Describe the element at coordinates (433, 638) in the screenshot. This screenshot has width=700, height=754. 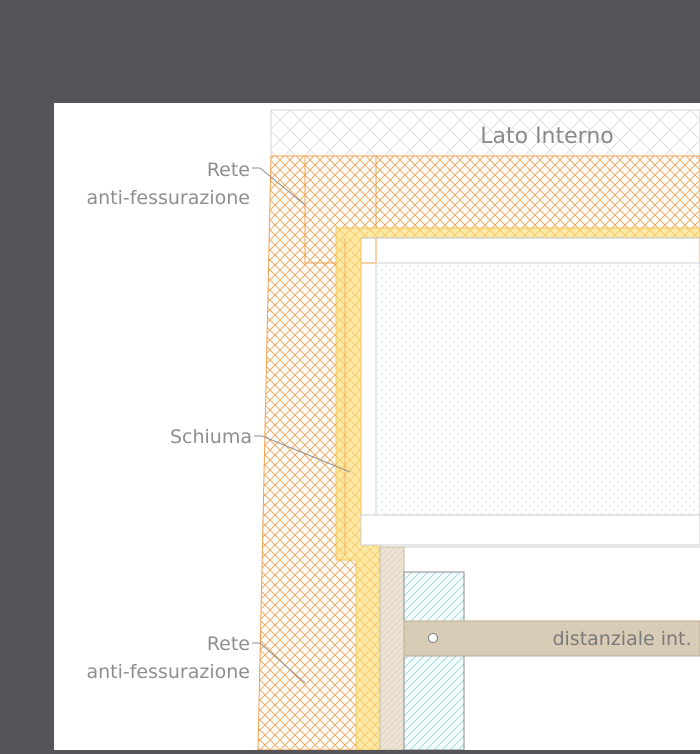
I see `spacer-screw-icon` at that location.